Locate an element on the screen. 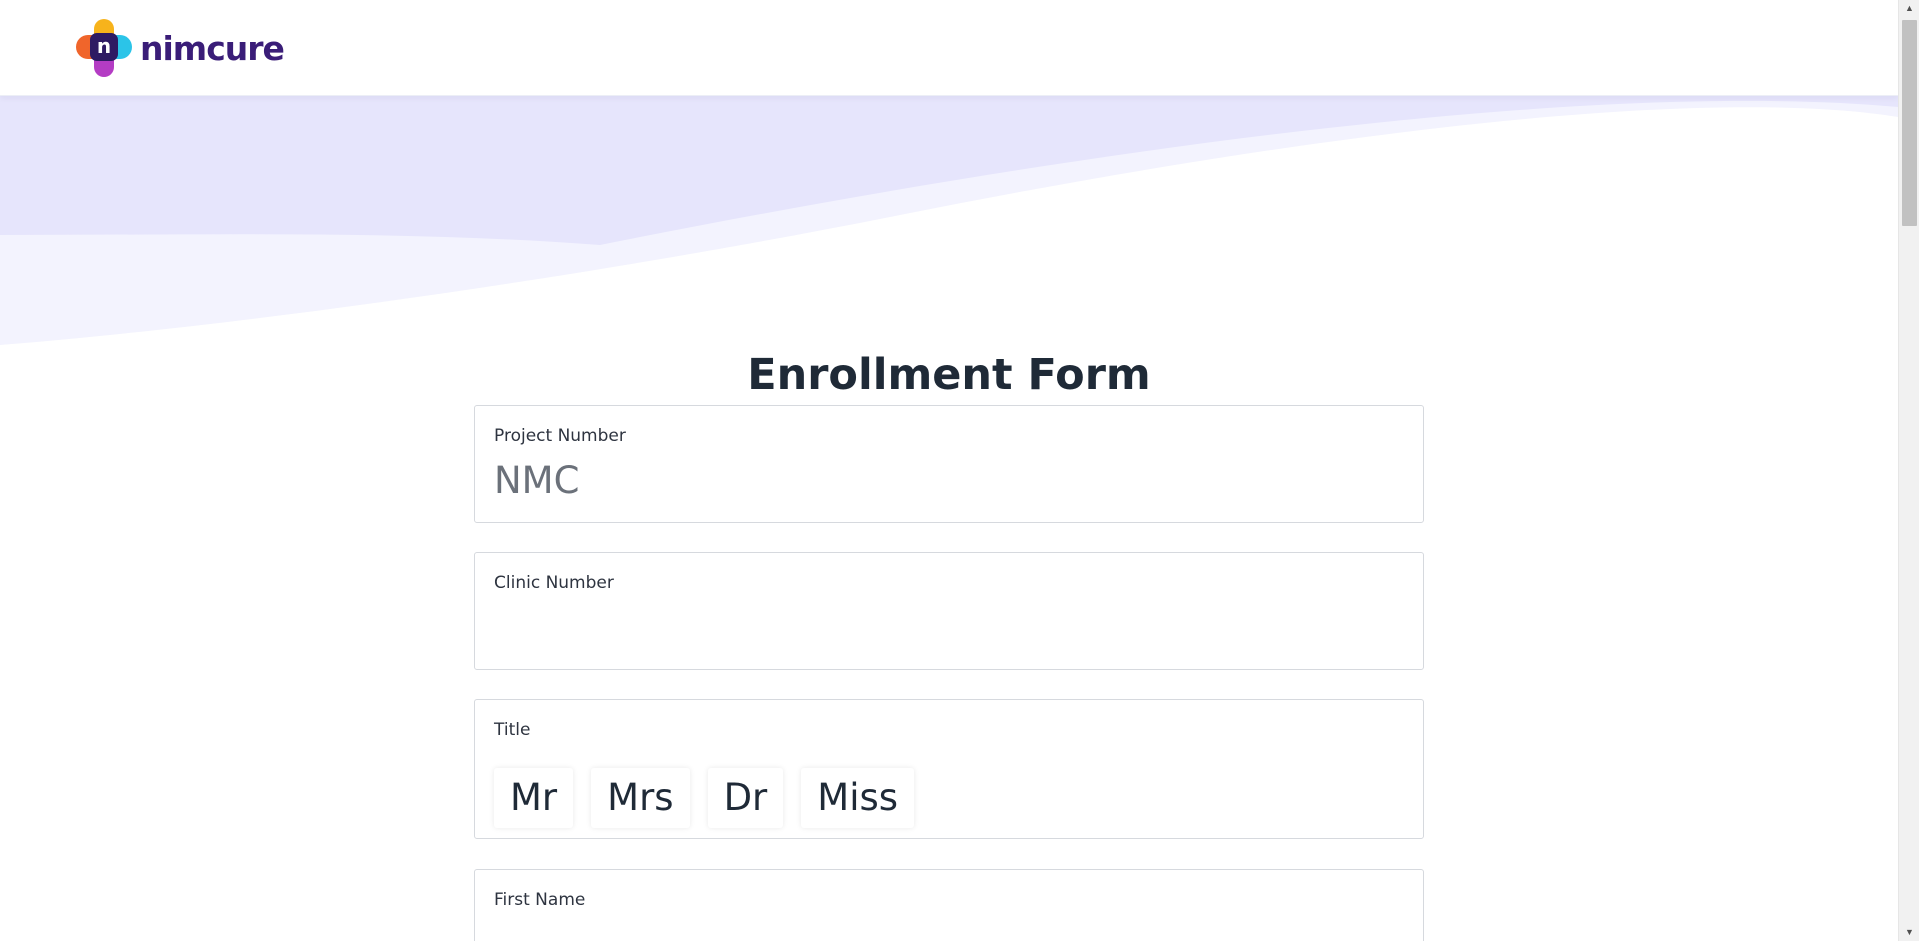  clinic-number-card: Clinic Number is located at coordinates (949, 611).